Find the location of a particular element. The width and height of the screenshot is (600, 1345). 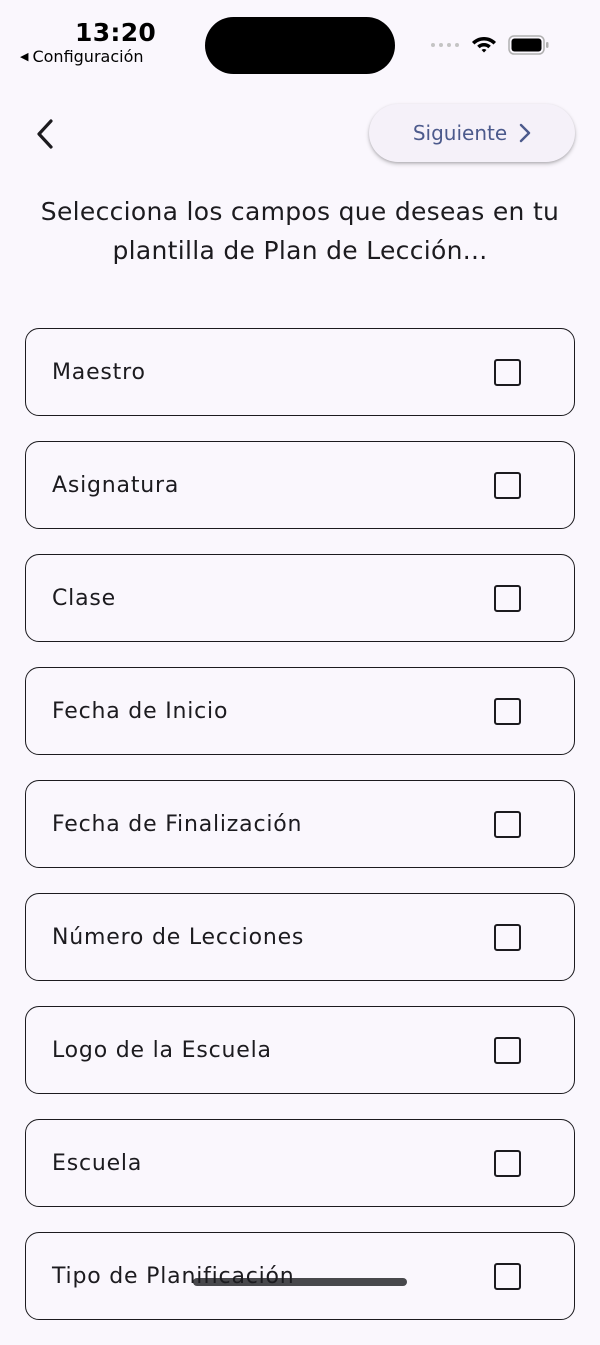

cellular-signal-icon is located at coordinates (445, 45).